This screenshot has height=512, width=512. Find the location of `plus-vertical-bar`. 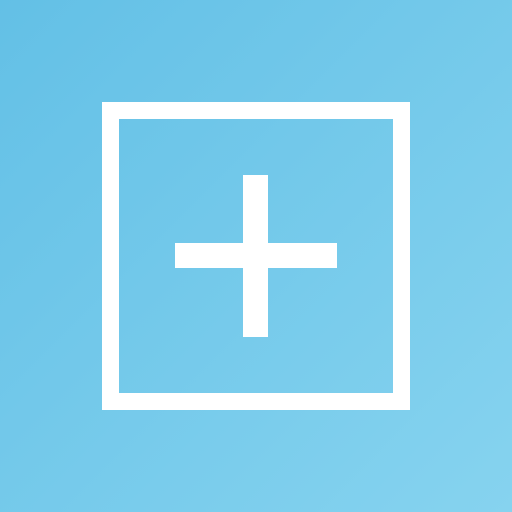

plus-vertical-bar is located at coordinates (255, 256).